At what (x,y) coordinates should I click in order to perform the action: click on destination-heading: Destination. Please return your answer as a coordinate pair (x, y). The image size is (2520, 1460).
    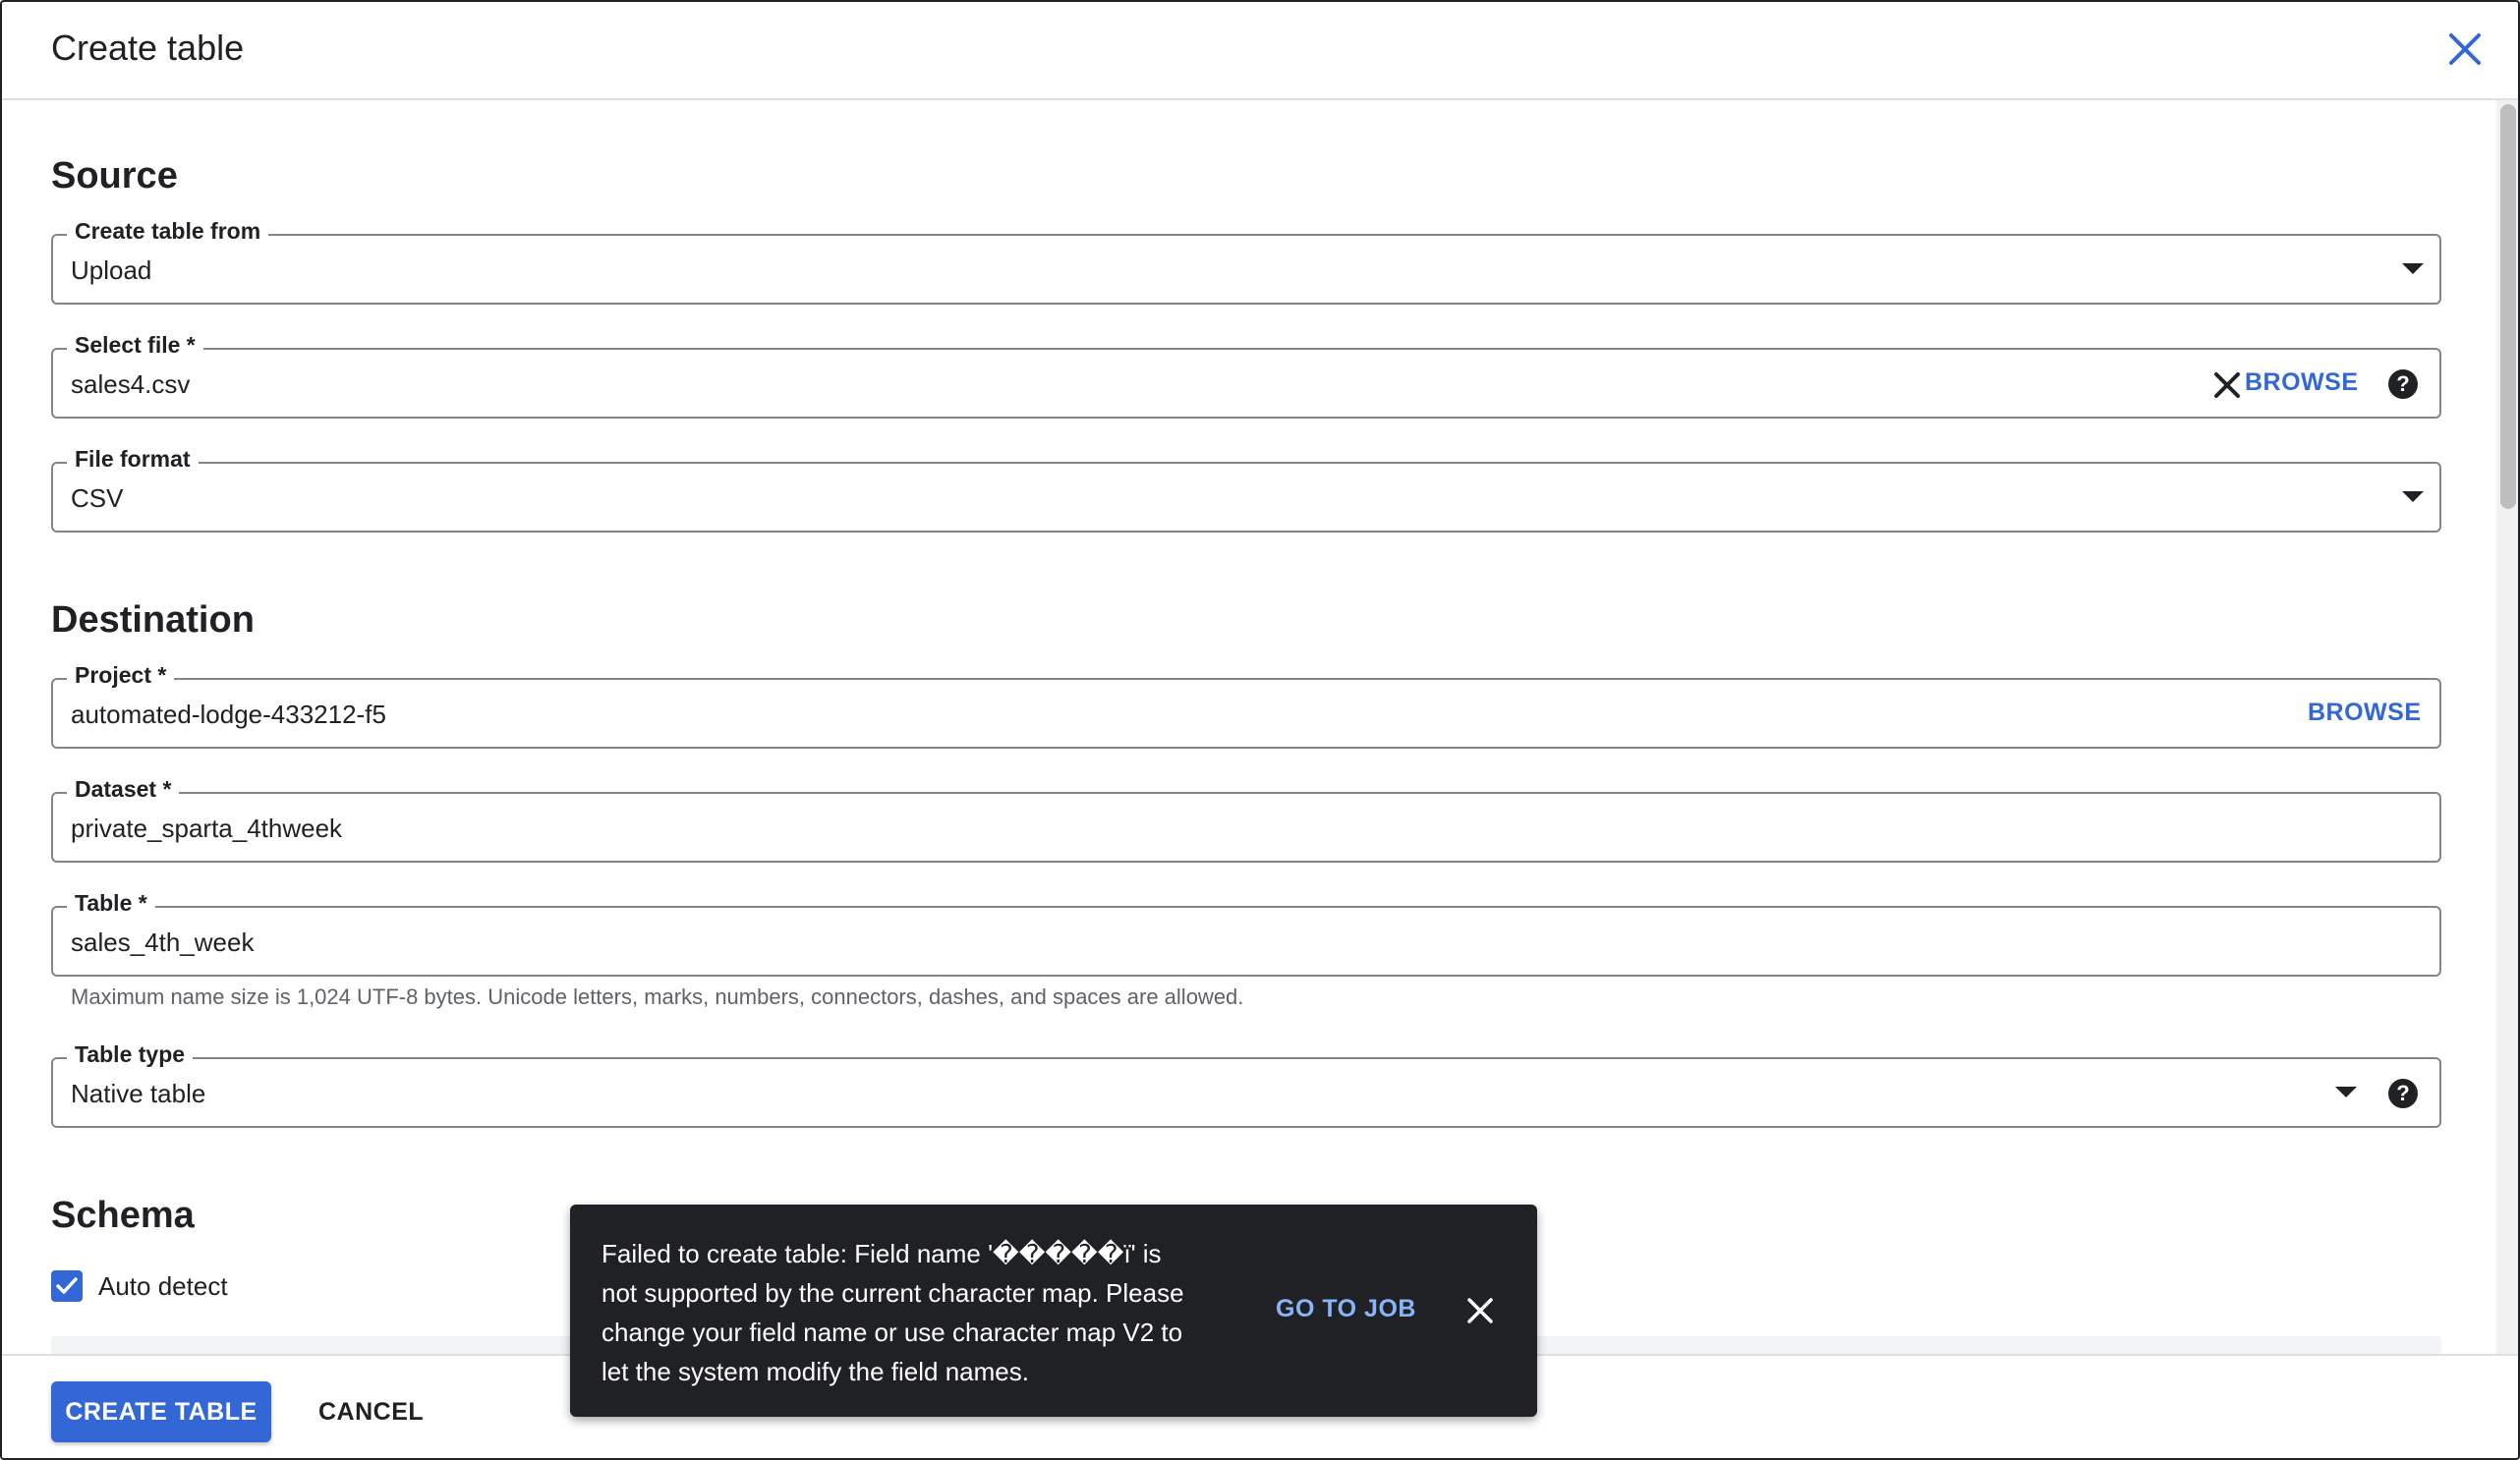
    Looking at the image, I should click on (153, 620).